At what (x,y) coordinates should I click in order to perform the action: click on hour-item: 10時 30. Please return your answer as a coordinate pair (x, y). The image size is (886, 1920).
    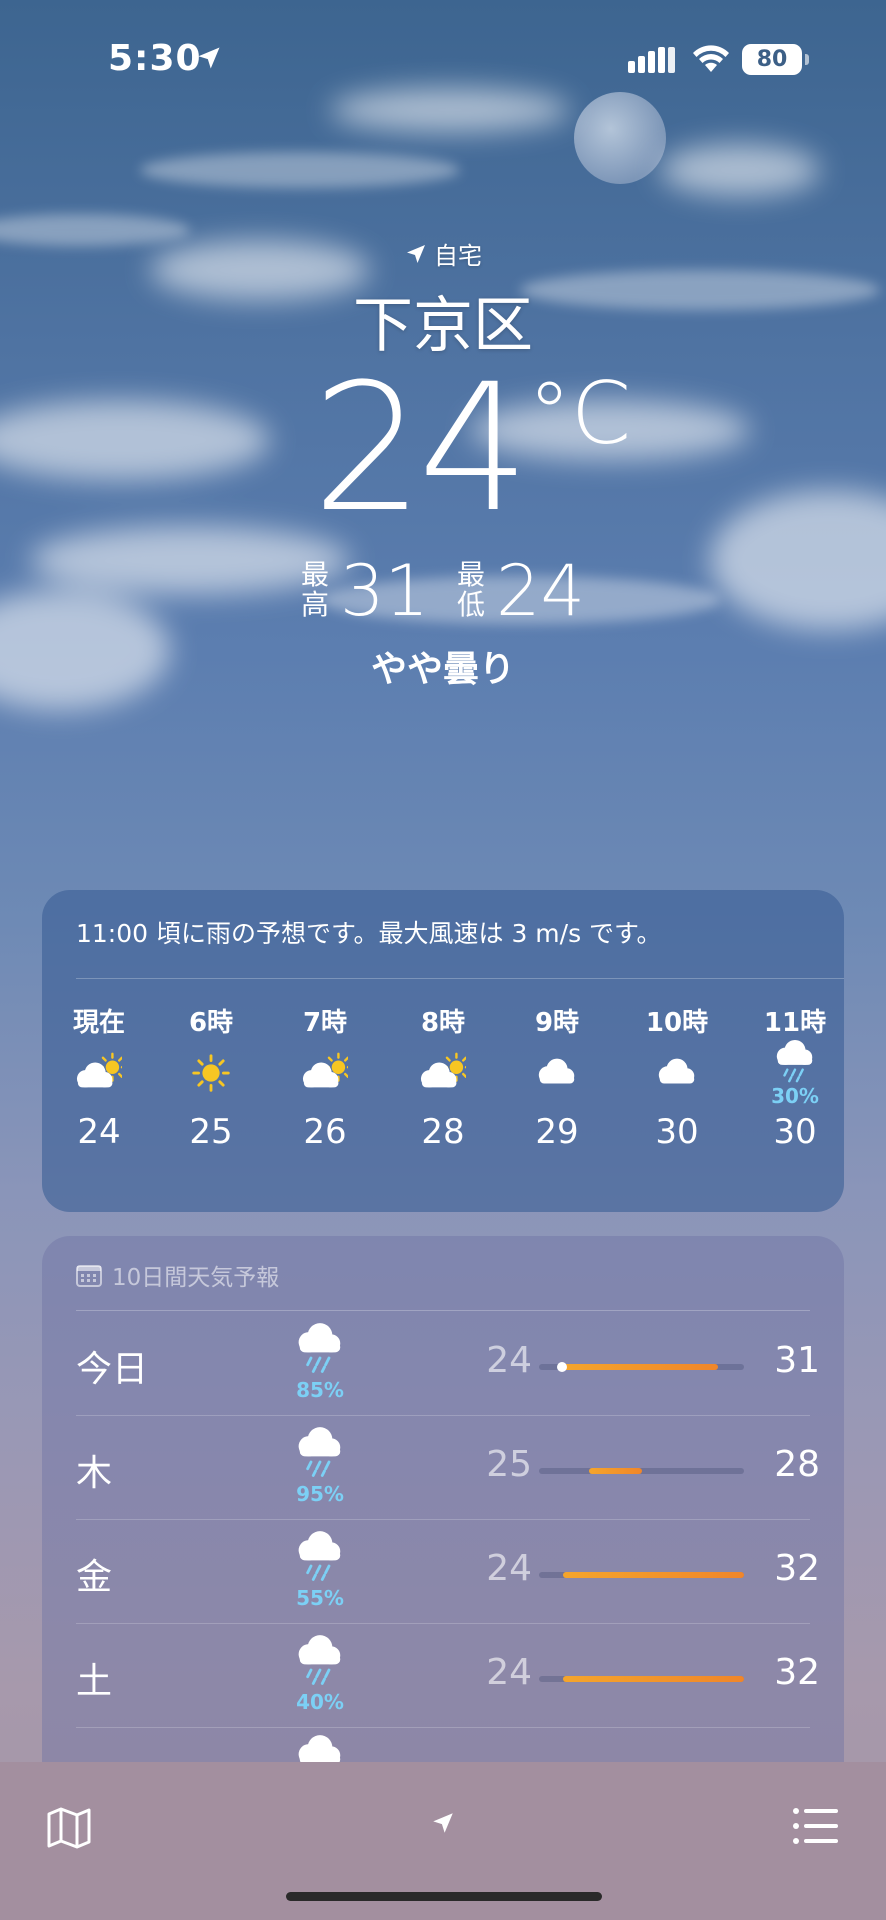
    Looking at the image, I should click on (677, 1077).